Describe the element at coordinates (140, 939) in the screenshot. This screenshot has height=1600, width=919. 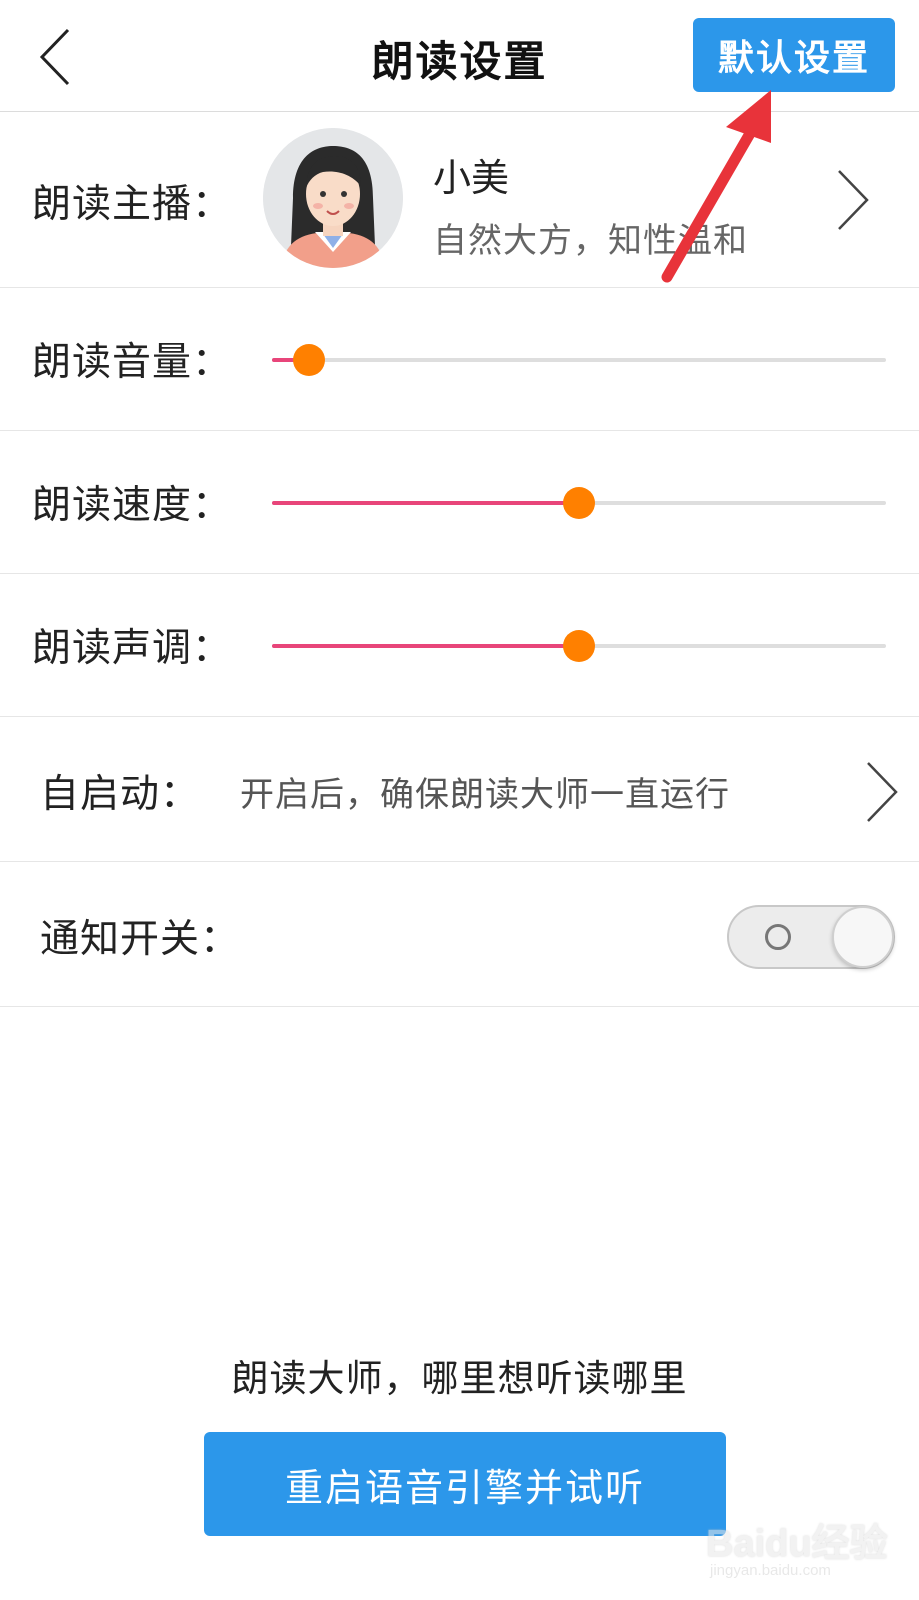
I see `notification-label: 通知开关：` at that location.